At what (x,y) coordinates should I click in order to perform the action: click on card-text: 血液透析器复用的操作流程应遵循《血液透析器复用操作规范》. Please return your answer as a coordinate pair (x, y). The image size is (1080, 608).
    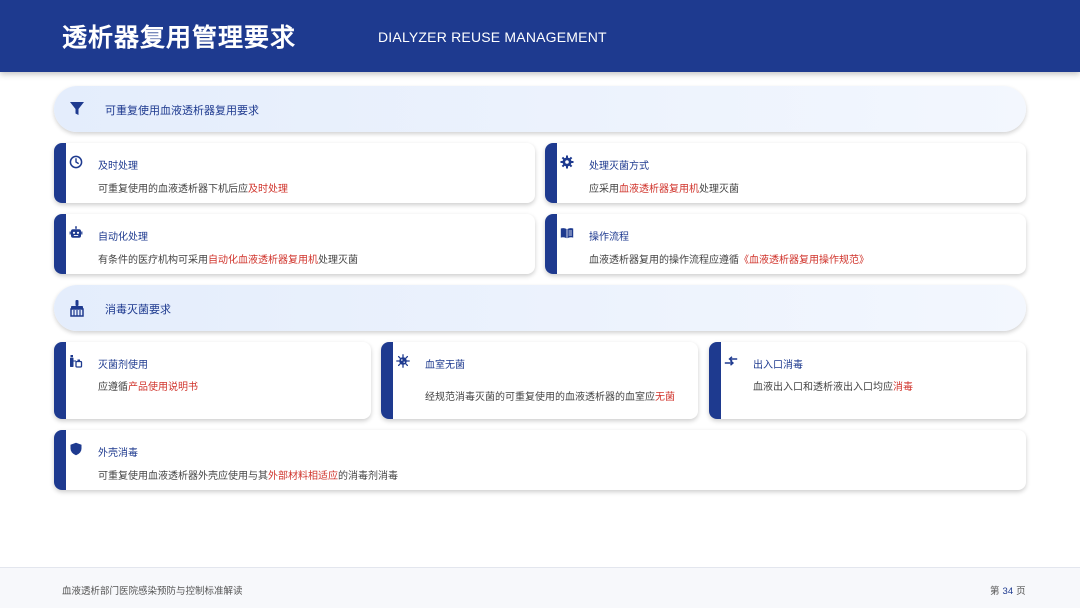
    Looking at the image, I should click on (729, 260).